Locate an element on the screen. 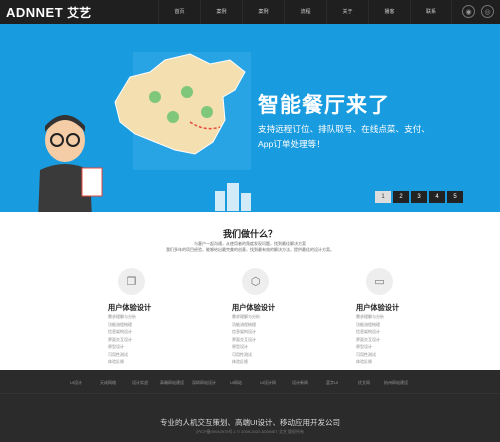  footer-link: UI网站 is located at coordinates (236, 383).